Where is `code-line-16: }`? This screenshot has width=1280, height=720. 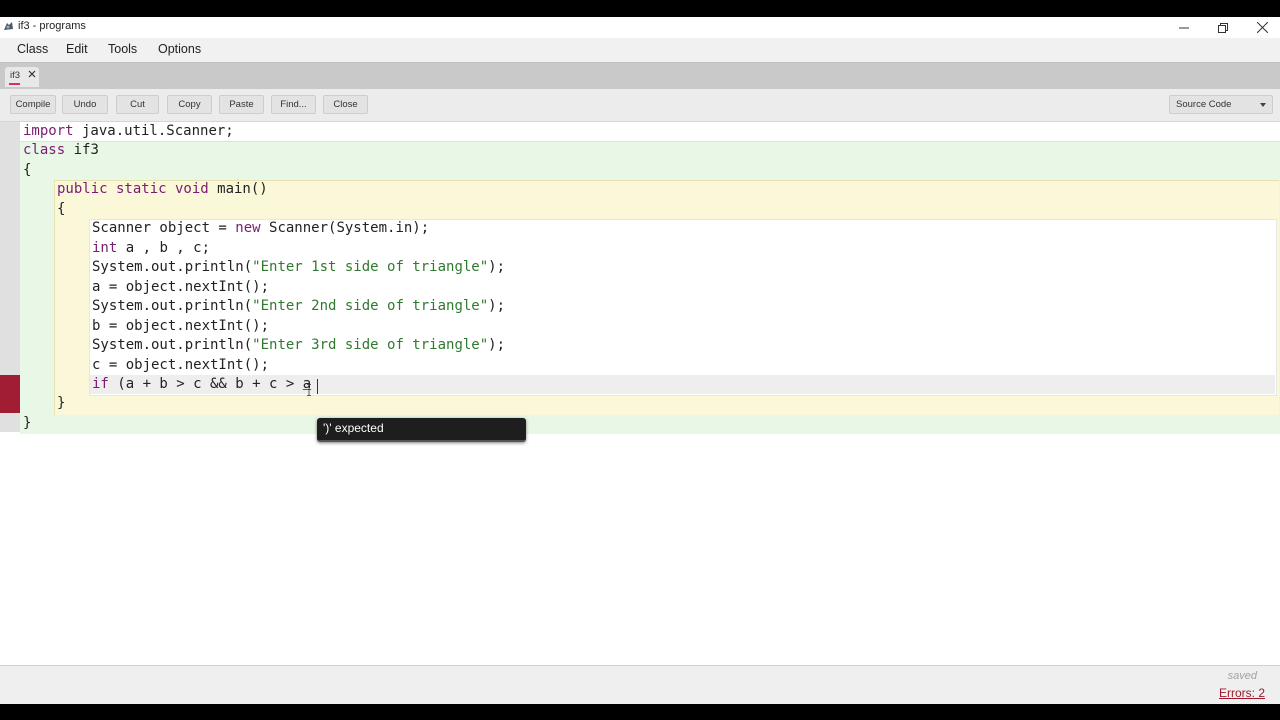
code-line-16: } is located at coordinates (27, 423).